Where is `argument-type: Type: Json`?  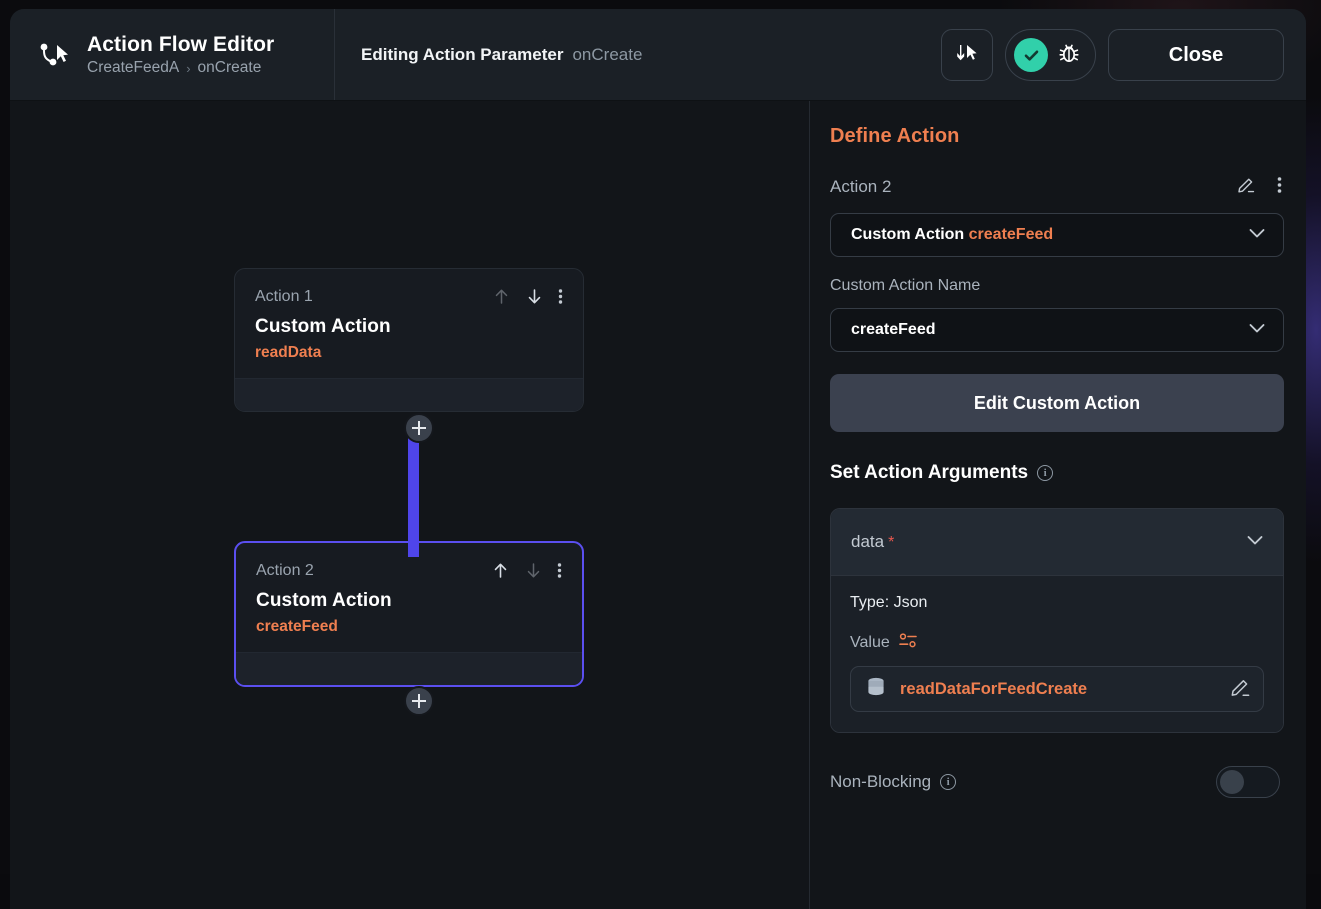
argument-type: Type: Json is located at coordinates (1057, 603).